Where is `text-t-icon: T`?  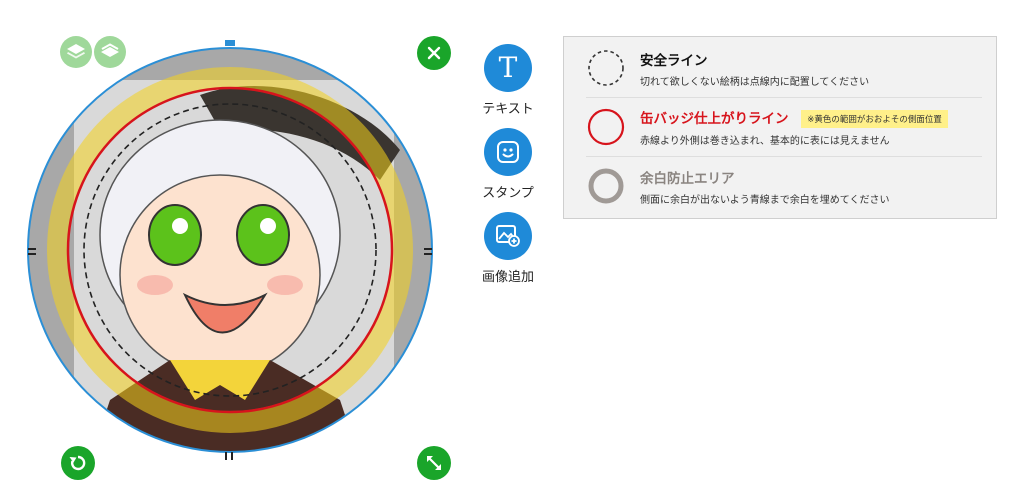
text-t-icon: T is located at coordinates (508, 68).